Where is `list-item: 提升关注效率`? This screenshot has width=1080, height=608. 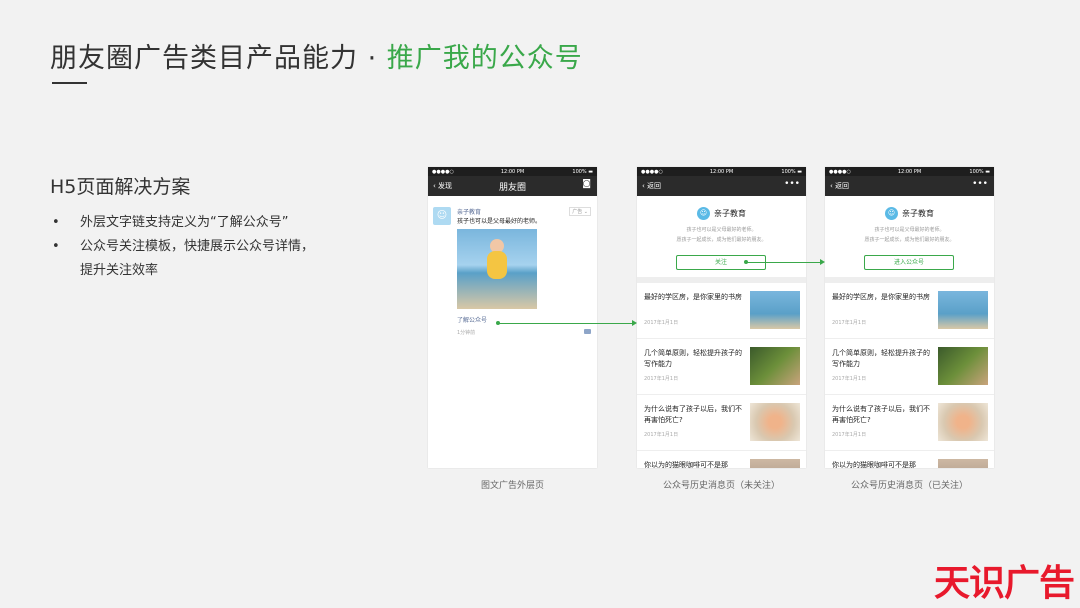 list-item: 提升关注效率 is located at coordinates (119, 270).